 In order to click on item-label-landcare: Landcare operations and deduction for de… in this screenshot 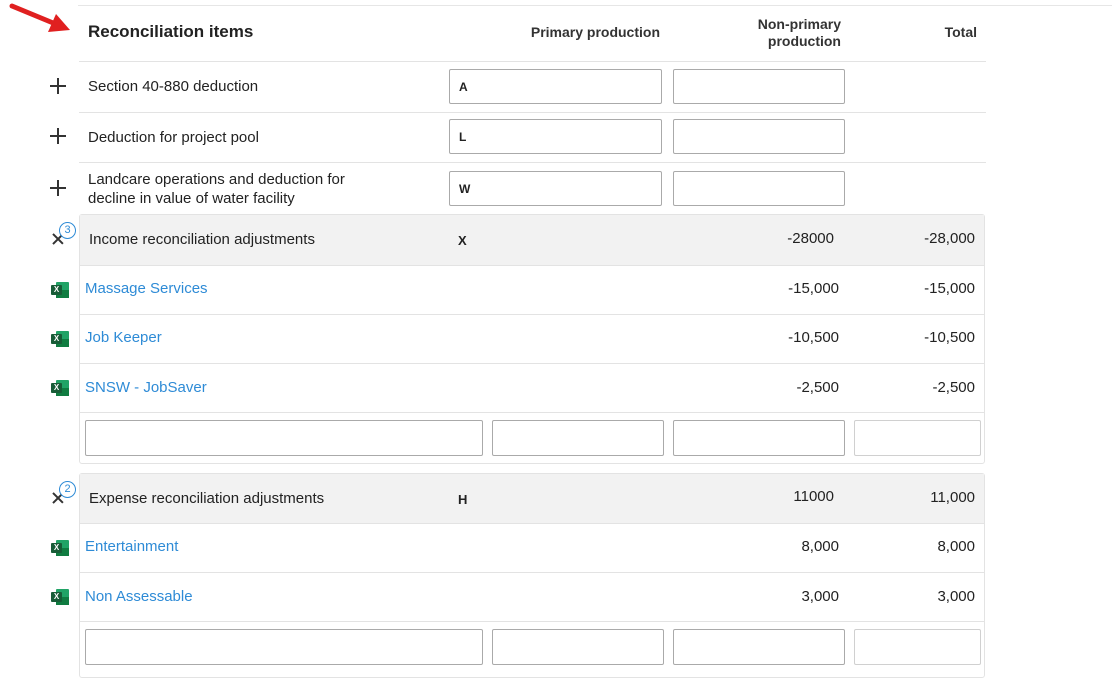, I will do `click(216, 189)`.